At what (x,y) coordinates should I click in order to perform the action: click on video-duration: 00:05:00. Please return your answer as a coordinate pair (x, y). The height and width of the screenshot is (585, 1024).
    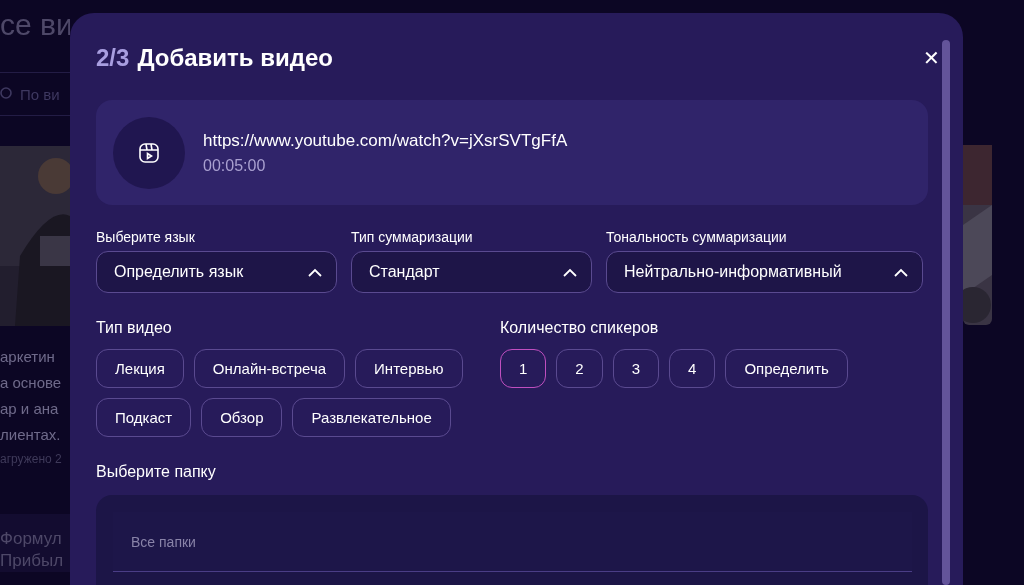
    Looking at the image, I should click on (235, 165).